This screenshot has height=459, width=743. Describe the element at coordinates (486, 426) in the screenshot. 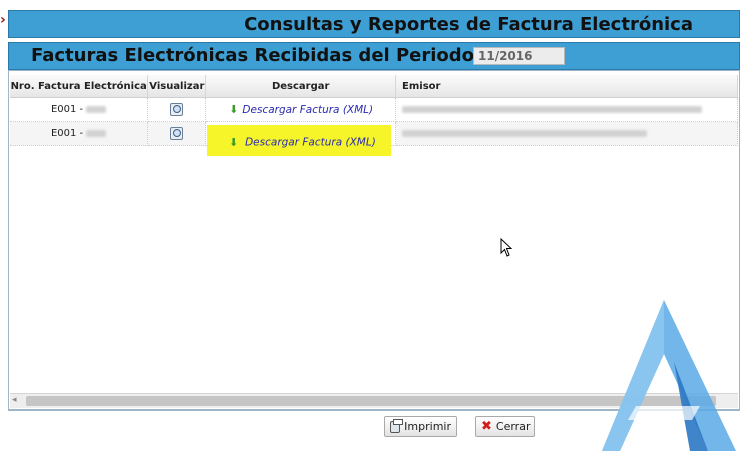

I see `red-x-icon: ✖` at that location.